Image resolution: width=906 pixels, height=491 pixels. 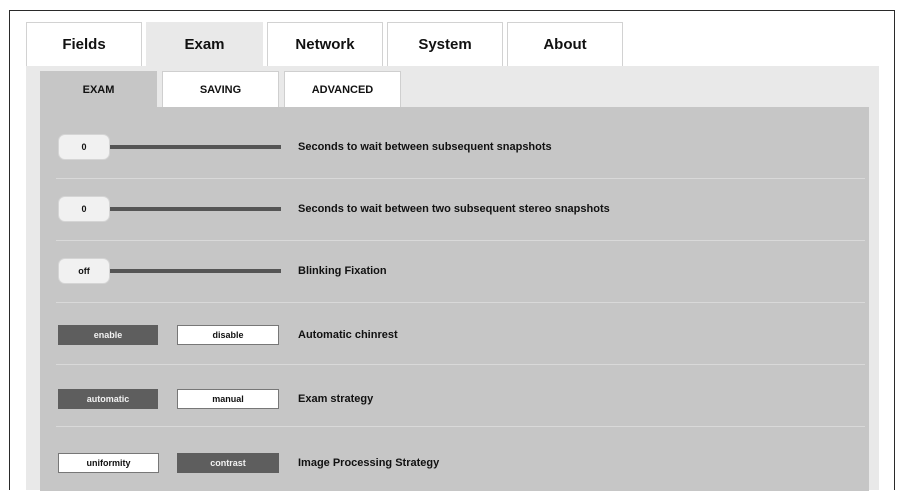 What do you see at coordinates (342, 89) in the screenshot?
I see `subtab-advanced: ADVANCED` at bounding box center [342, 89].